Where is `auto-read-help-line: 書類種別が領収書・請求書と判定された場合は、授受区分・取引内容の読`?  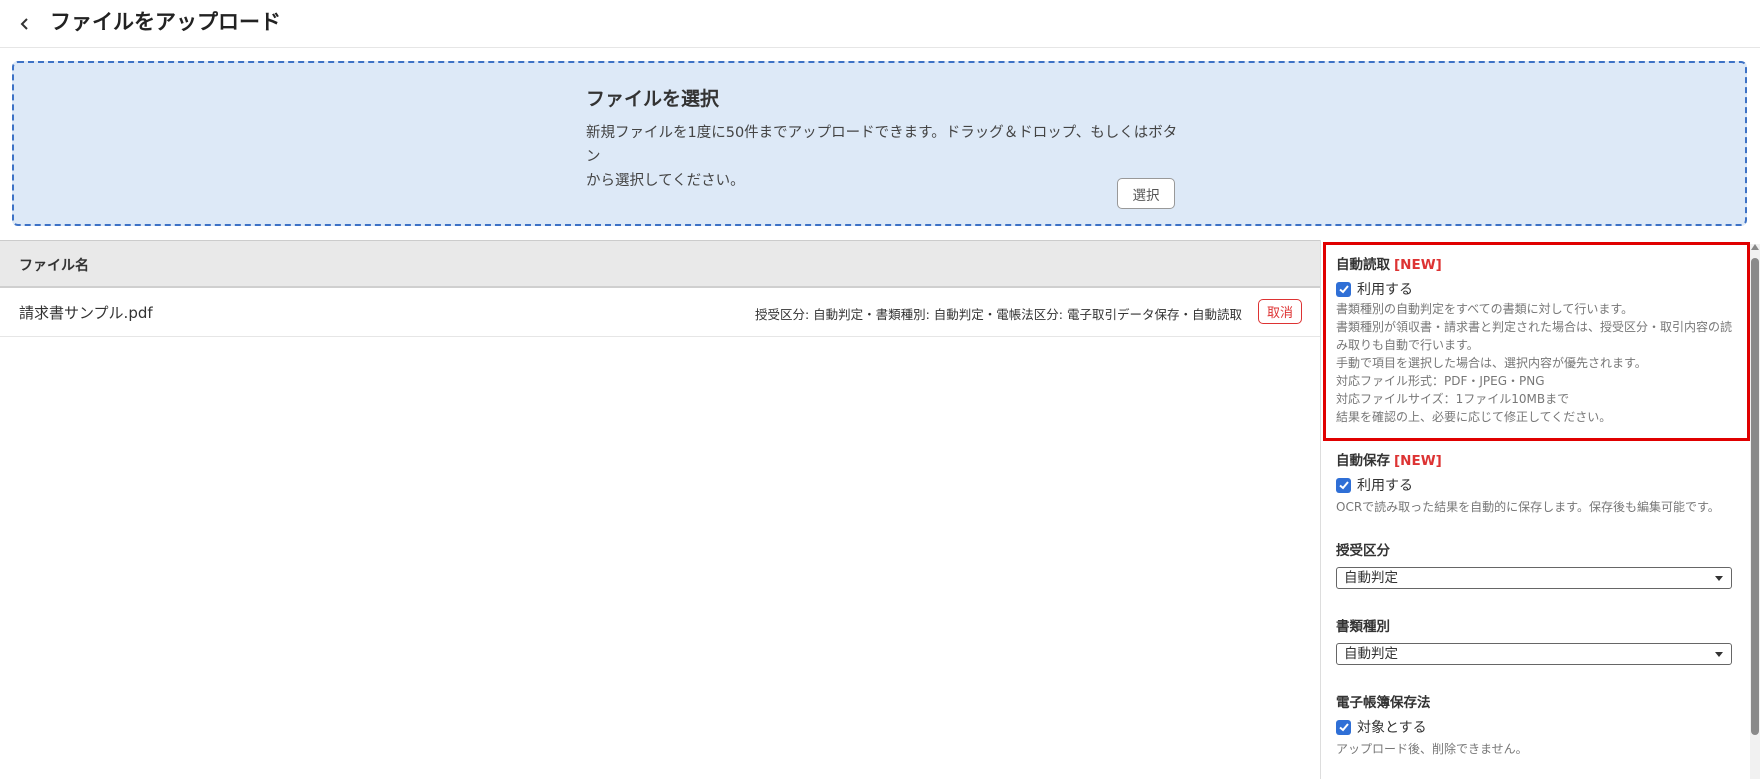 auto-read-help-line: 書類種別が領収書・請求書と判定された場合は、授受区分・取引内容の読 is located at coordinates (1534, 327).